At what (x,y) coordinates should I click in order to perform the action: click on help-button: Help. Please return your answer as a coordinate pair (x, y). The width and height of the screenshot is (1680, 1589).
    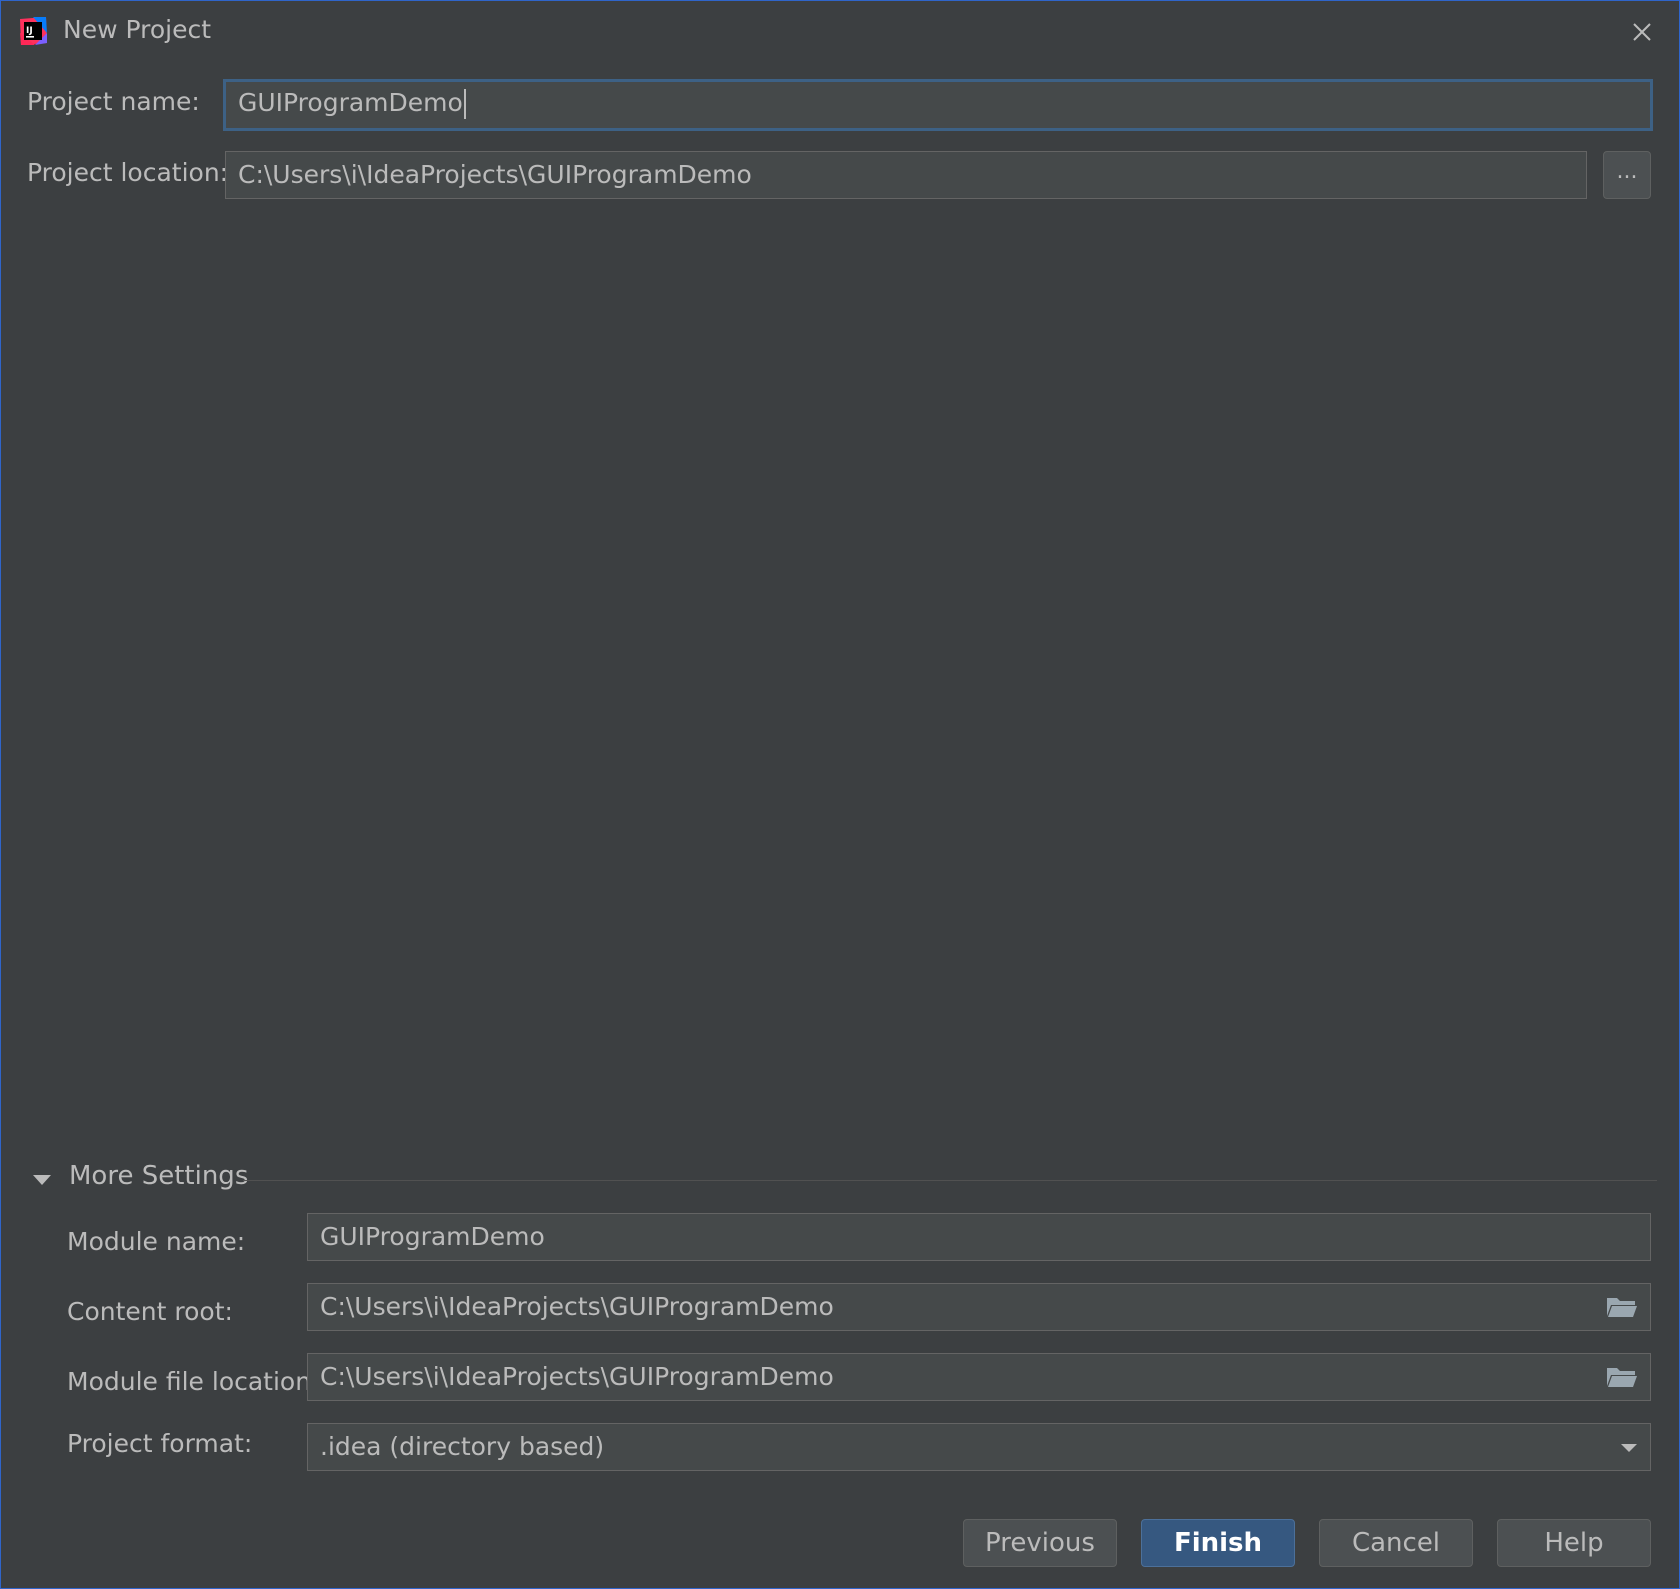
    Looking at the image, I should click on (1574, 1543).